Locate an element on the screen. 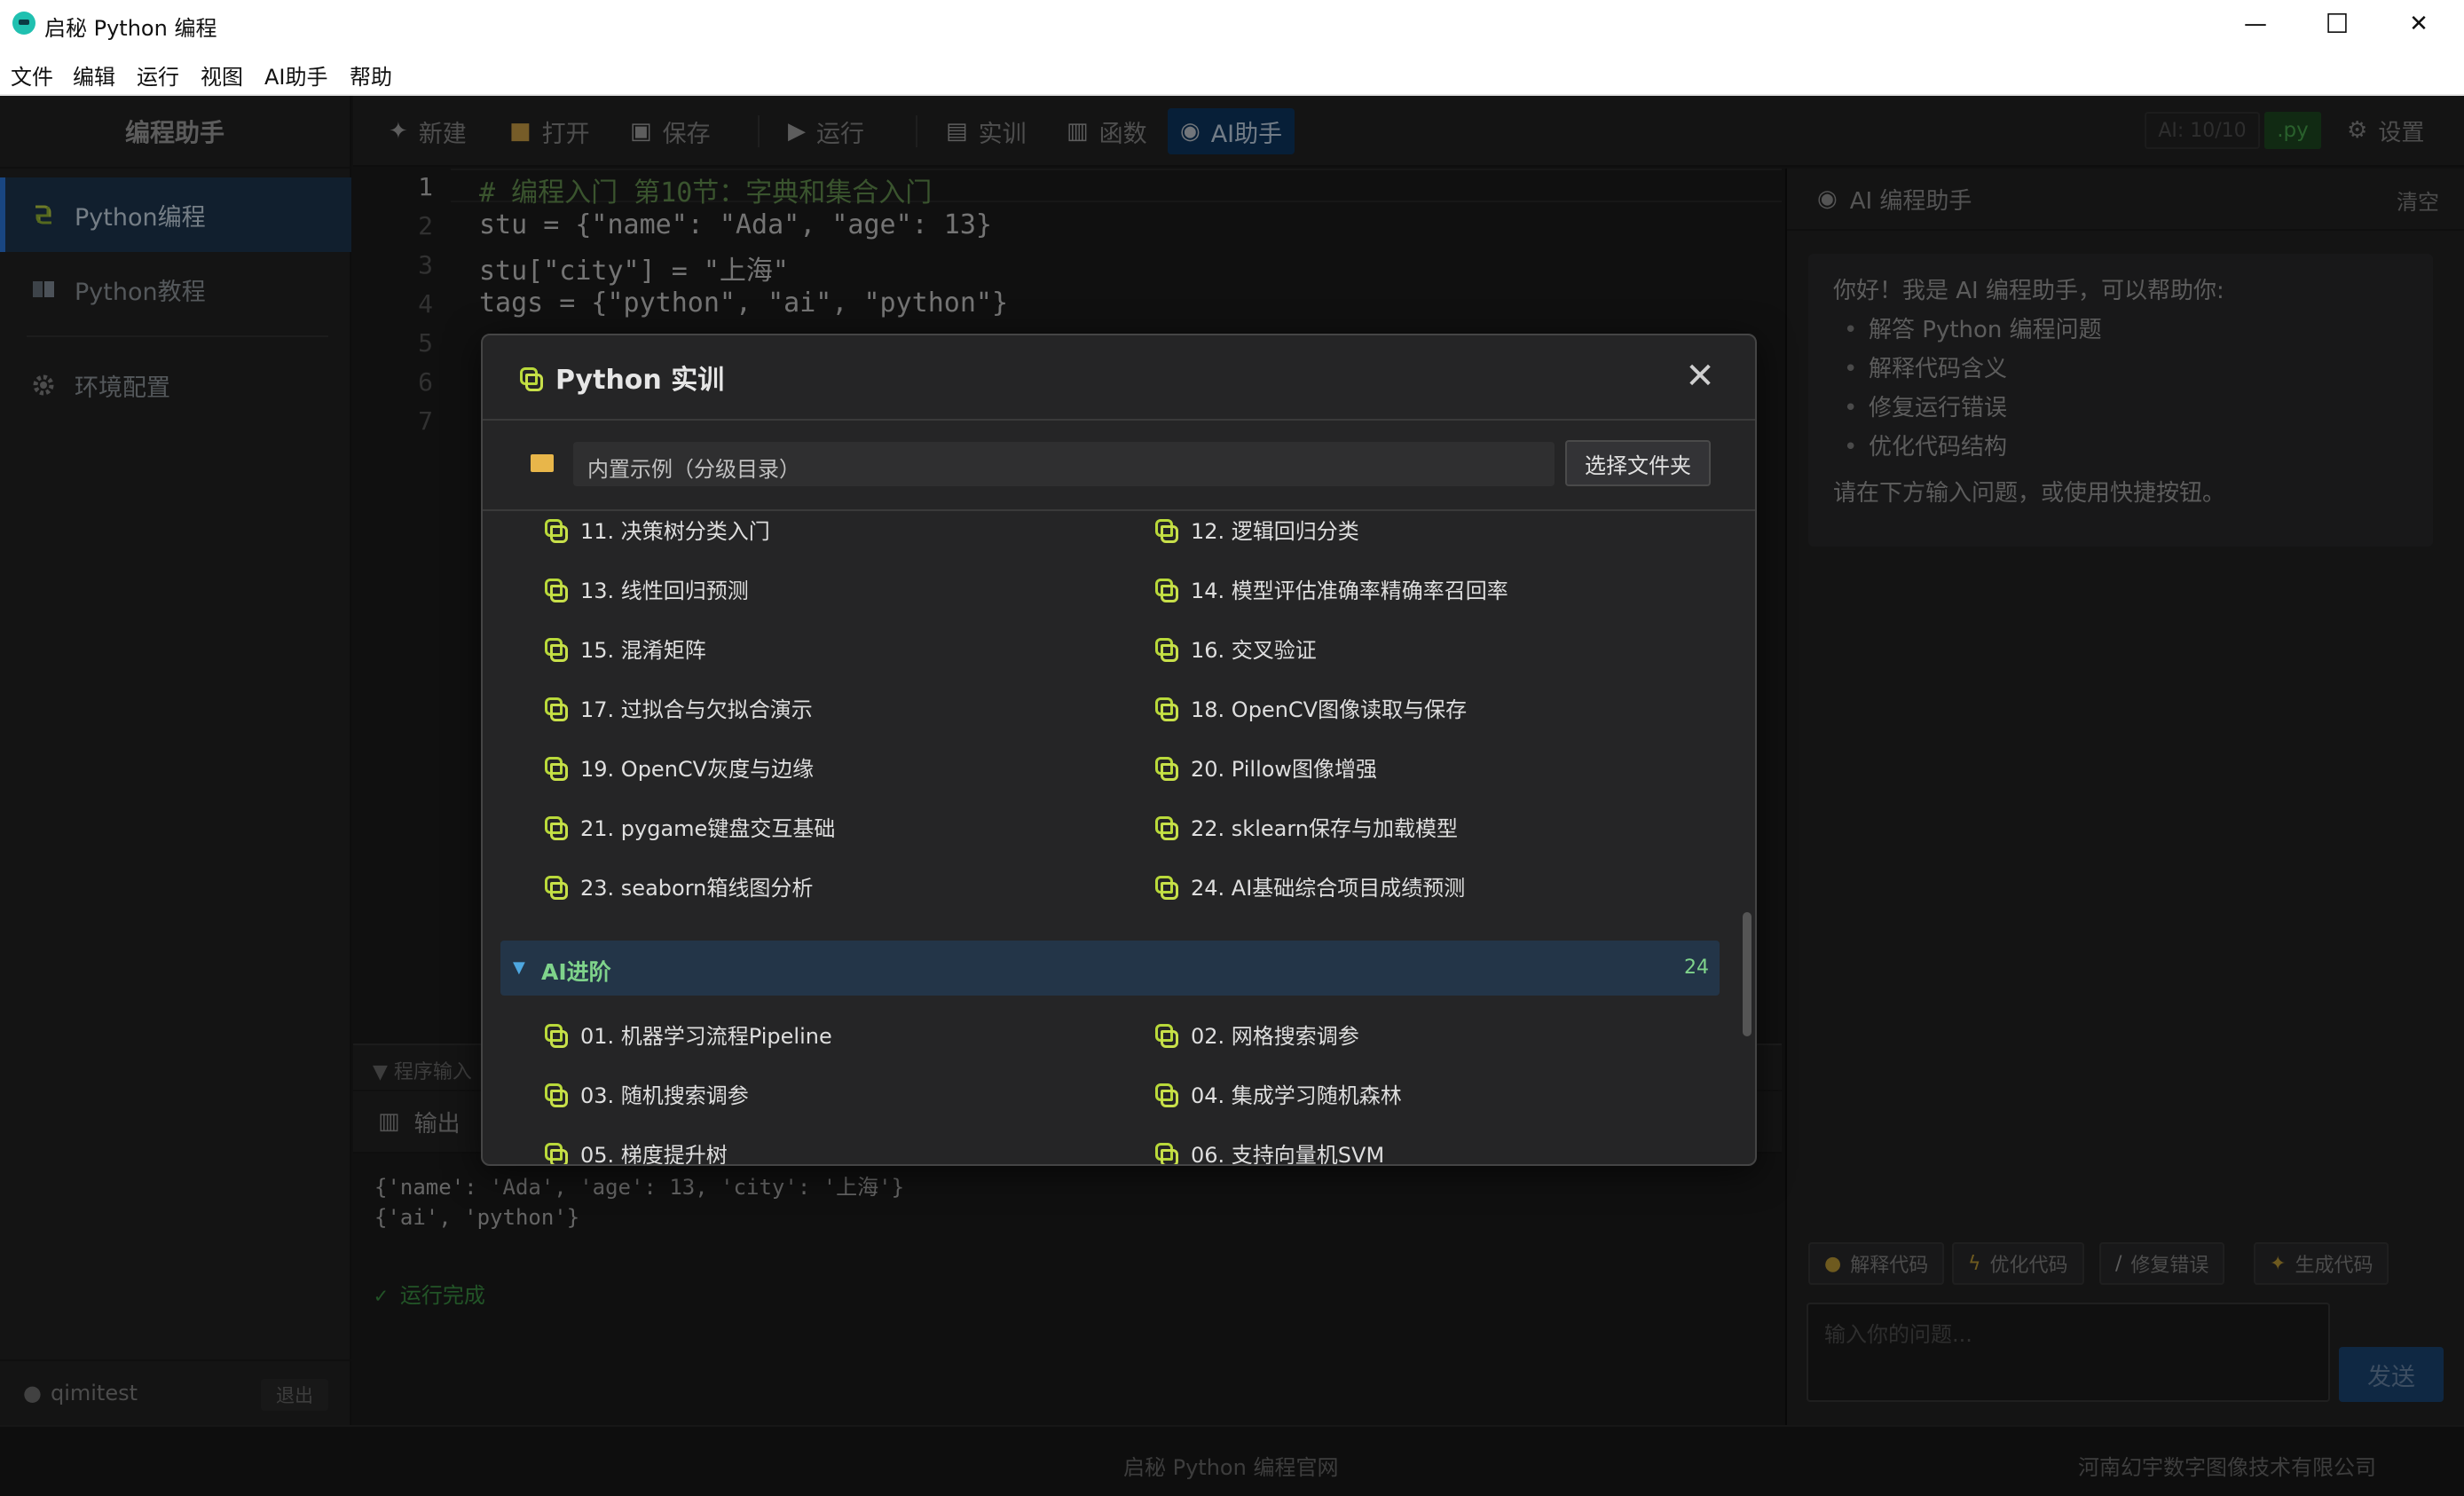 The width and height of the screenshot is (2464, 1496). example-item: 03. 随机搜索调参 is located at coordinates (646, 1093).